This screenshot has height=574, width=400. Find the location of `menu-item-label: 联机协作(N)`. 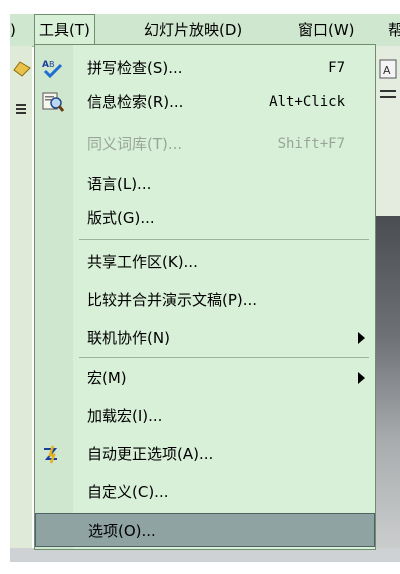

menu-item-label: 联机协作(N) is located at coordinates (128, 338).